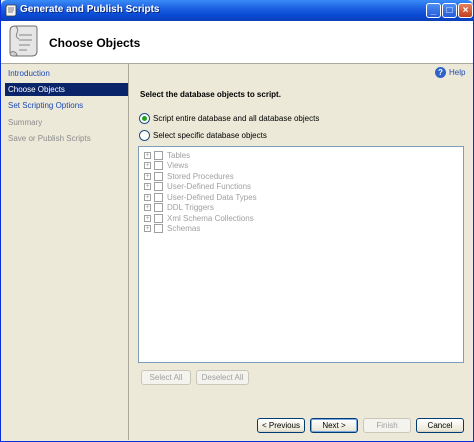  What do you see at coordinates (166, 377) in the screenshot?
I see `select-all-button: Select All` at bounding box center [166, 377].